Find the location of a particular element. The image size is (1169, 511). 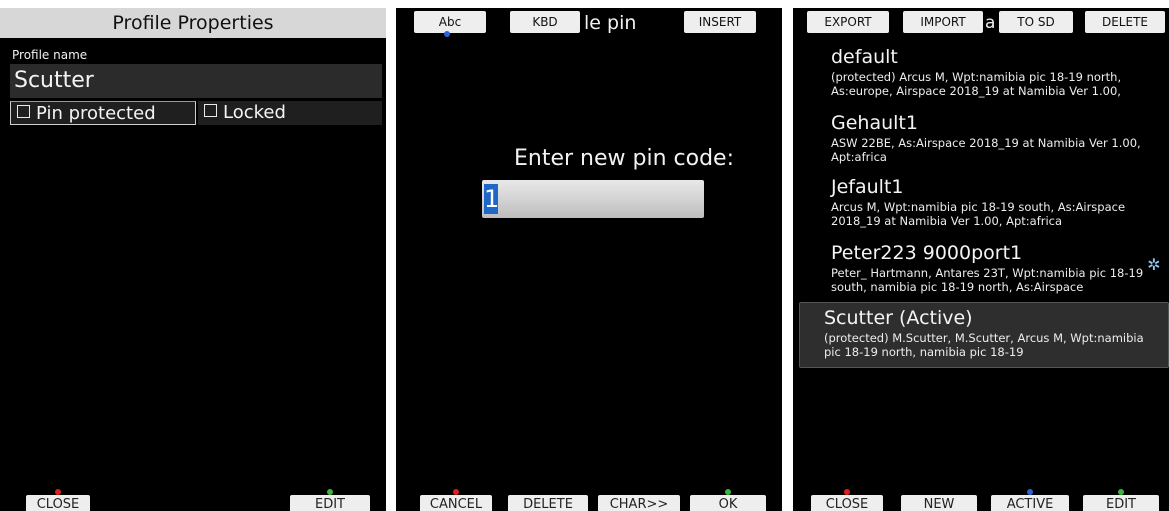

profile-name: Gehault1 is located at coordinates (874, 123).